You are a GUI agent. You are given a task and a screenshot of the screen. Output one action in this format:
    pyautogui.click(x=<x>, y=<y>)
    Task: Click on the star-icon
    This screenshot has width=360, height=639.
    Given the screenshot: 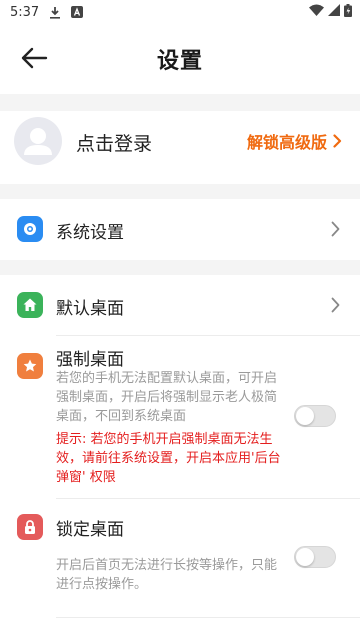 What is the action you would take?
    pyautogui.click(x=30, y=366)
    